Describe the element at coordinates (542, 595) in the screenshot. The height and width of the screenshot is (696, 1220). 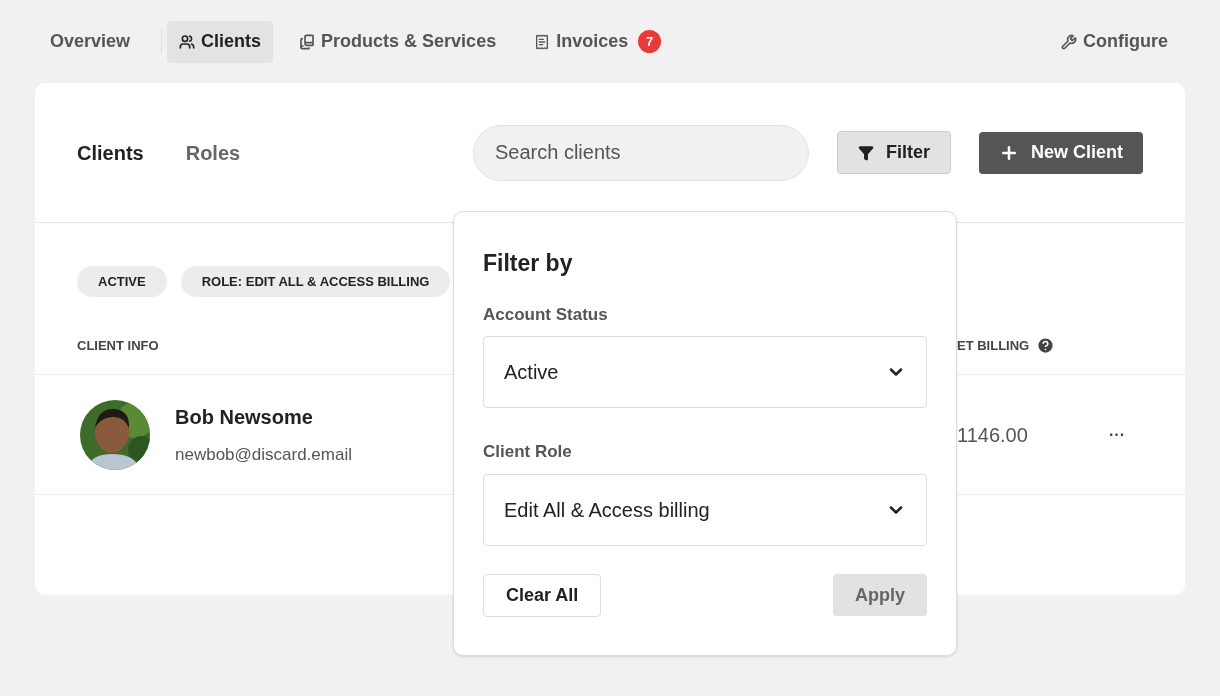
I see `clear-all-button: Clear All` at that location.